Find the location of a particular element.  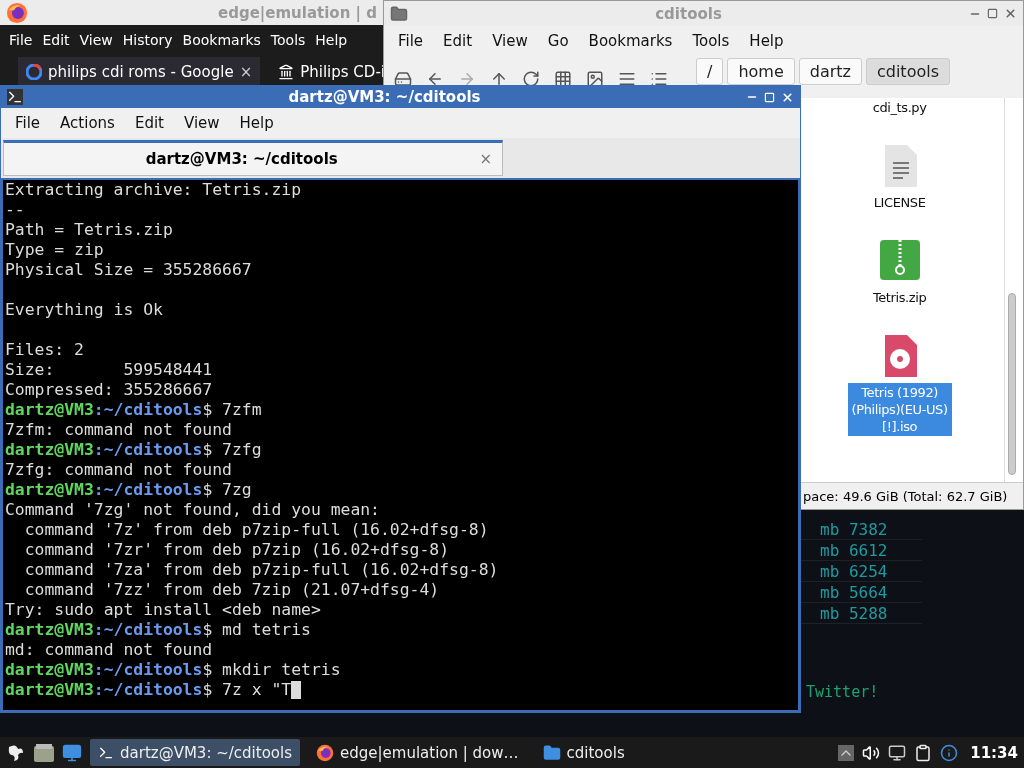

start-menu-icon is located at coordinates (16, 752).